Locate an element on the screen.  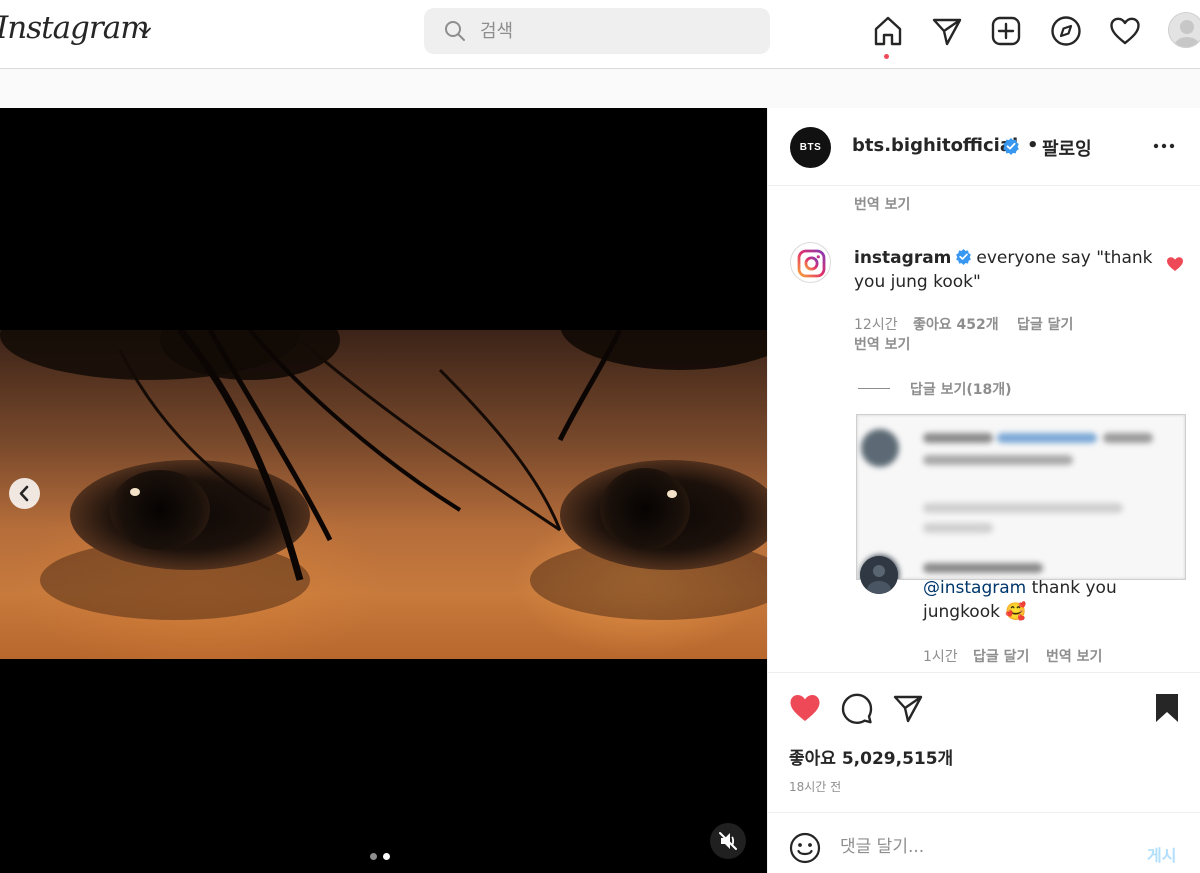
activity-heart-icon is located at coordinates (1125, 31).